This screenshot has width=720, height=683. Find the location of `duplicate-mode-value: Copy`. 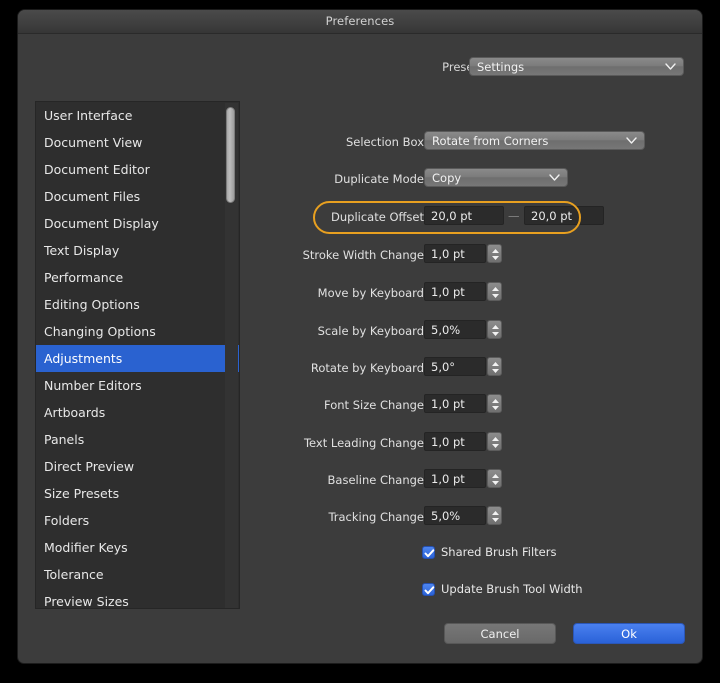

duplicate-mode-value: Copy is located at coordinates (447, 178).